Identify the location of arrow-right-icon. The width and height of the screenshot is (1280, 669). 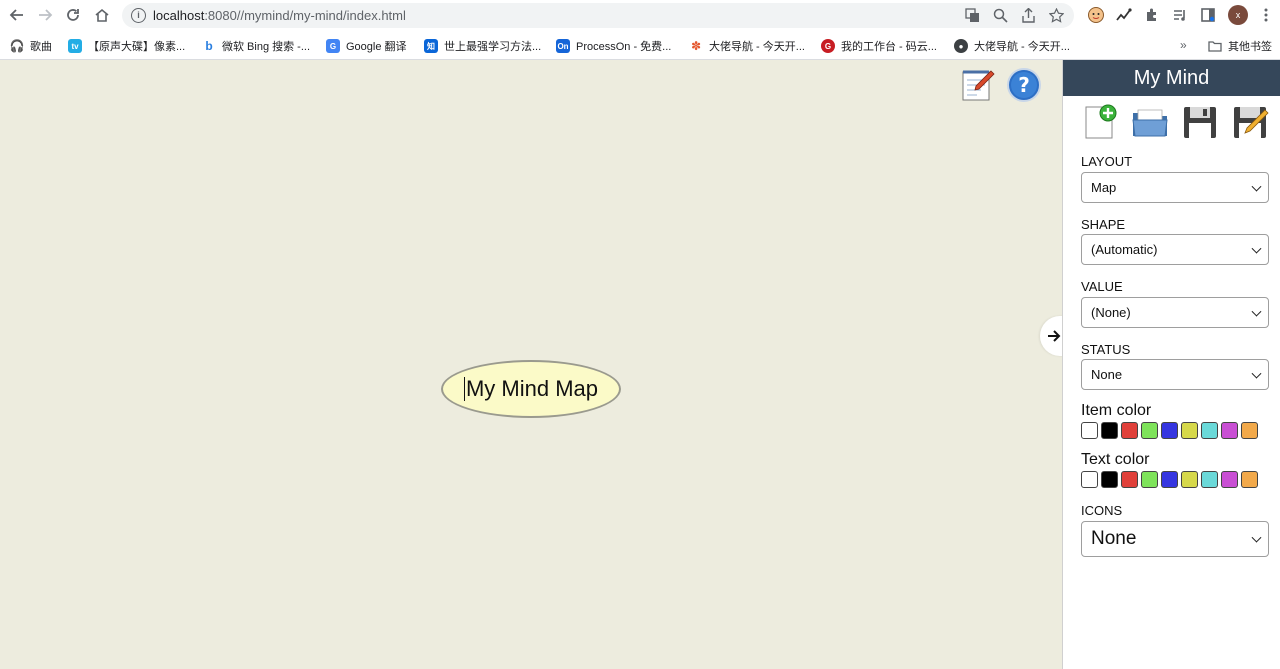
(1054, 336).